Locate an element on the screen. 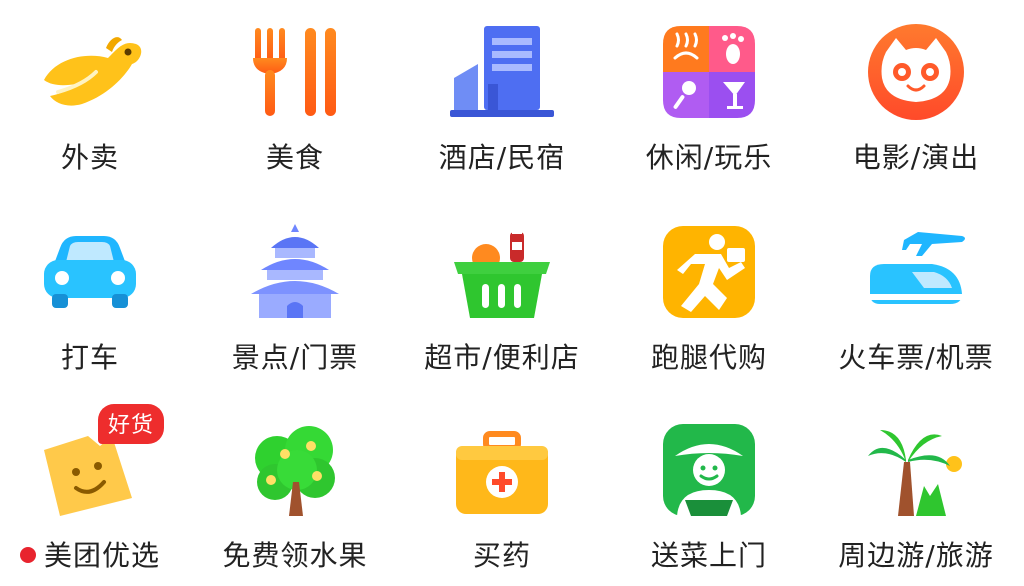 The width and height of the screenshot is (1024, 586). grid-item-waimai: 外卖 is located at coordinates (90, 90).